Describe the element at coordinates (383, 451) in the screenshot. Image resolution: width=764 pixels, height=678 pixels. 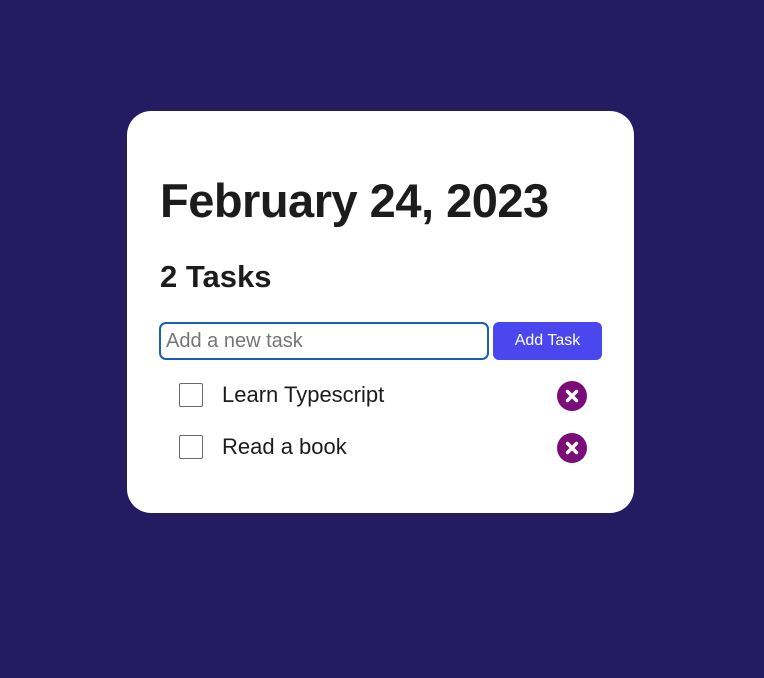
I see `task-item: Read a book` at that location.